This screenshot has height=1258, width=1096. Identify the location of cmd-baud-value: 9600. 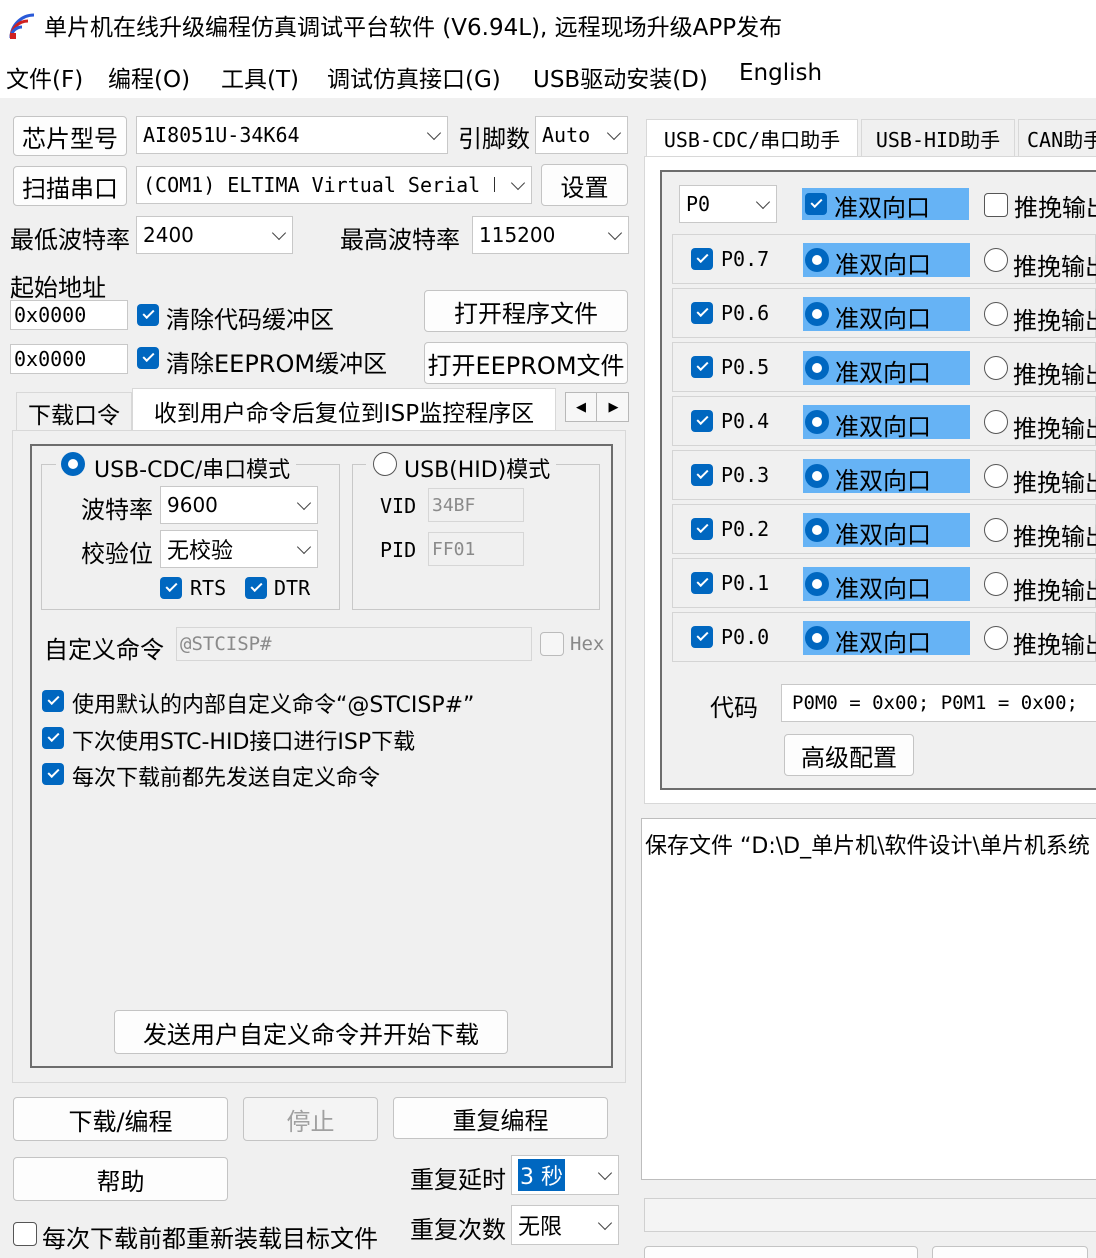
(192, 505).